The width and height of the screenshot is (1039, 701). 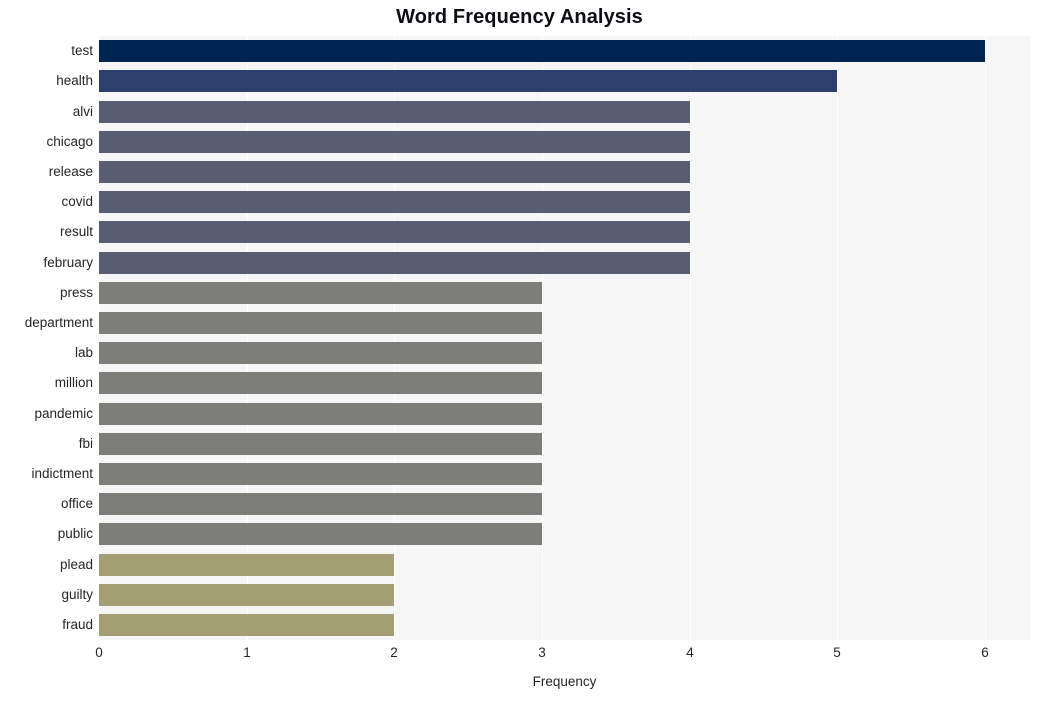 I want to click on y-tick-label-fraud: fraud, so click(x=77, y=624).